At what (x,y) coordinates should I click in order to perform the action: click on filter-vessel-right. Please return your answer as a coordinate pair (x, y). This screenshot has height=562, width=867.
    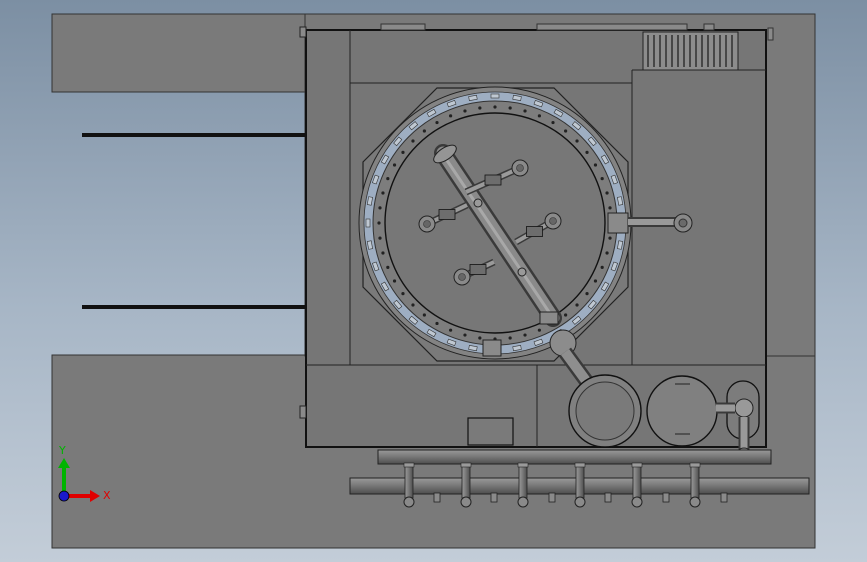
    Looking at the image, I should click on (682, 411).